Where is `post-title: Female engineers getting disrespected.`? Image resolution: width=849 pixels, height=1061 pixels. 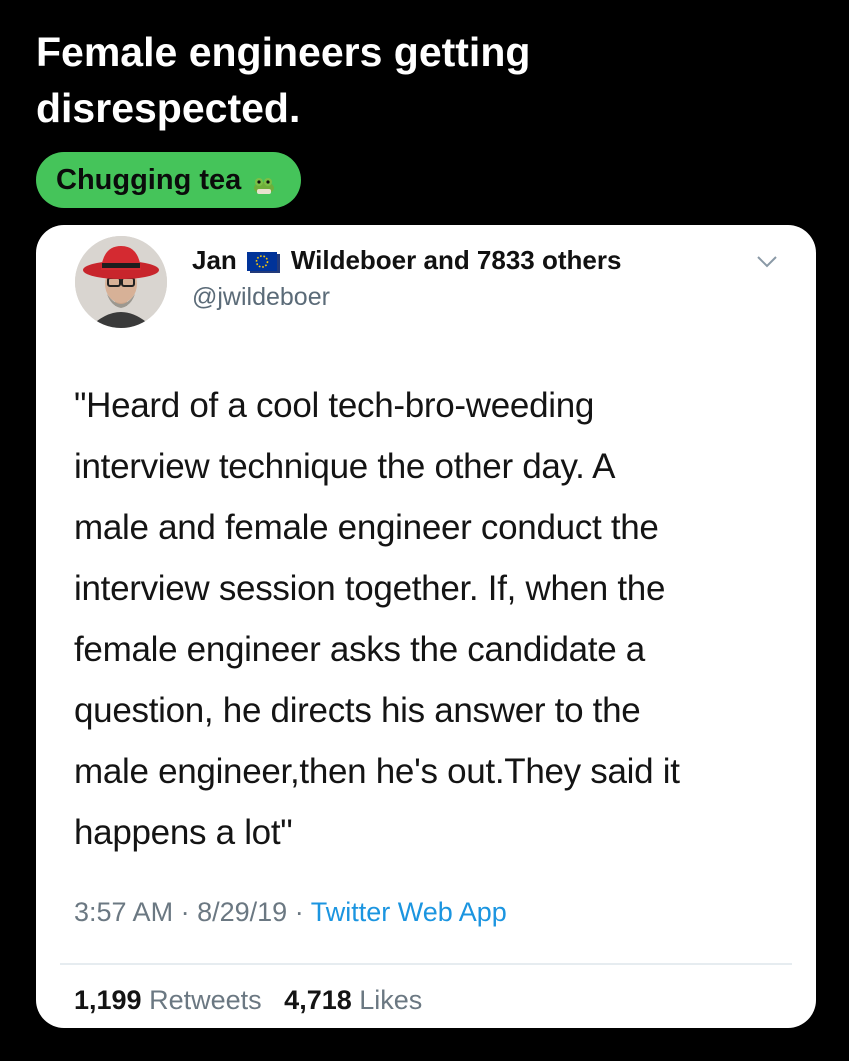 post-title: Female engineers getting disrespected. is located at coordinates (386, 80).